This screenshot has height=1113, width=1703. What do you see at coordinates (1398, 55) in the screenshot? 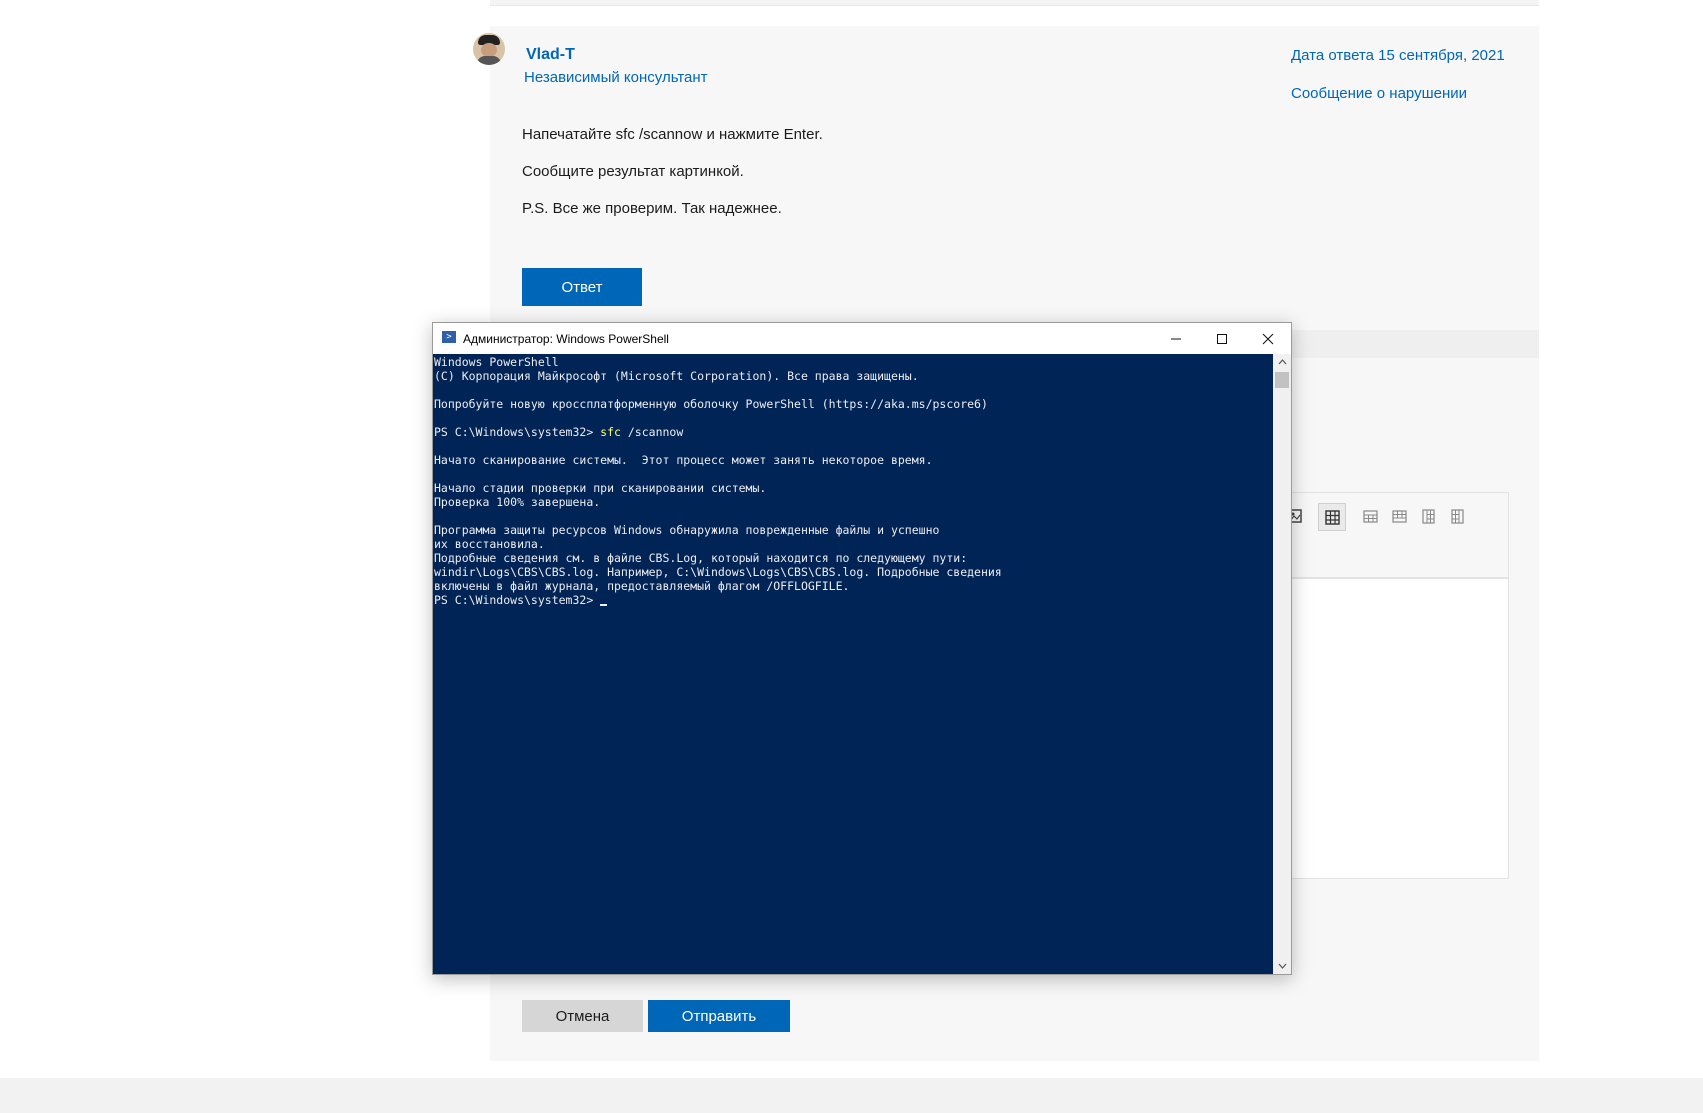
I see `reply-date: Дата ответа 15 сентября, 2021` at bounding box center [1398, 55].